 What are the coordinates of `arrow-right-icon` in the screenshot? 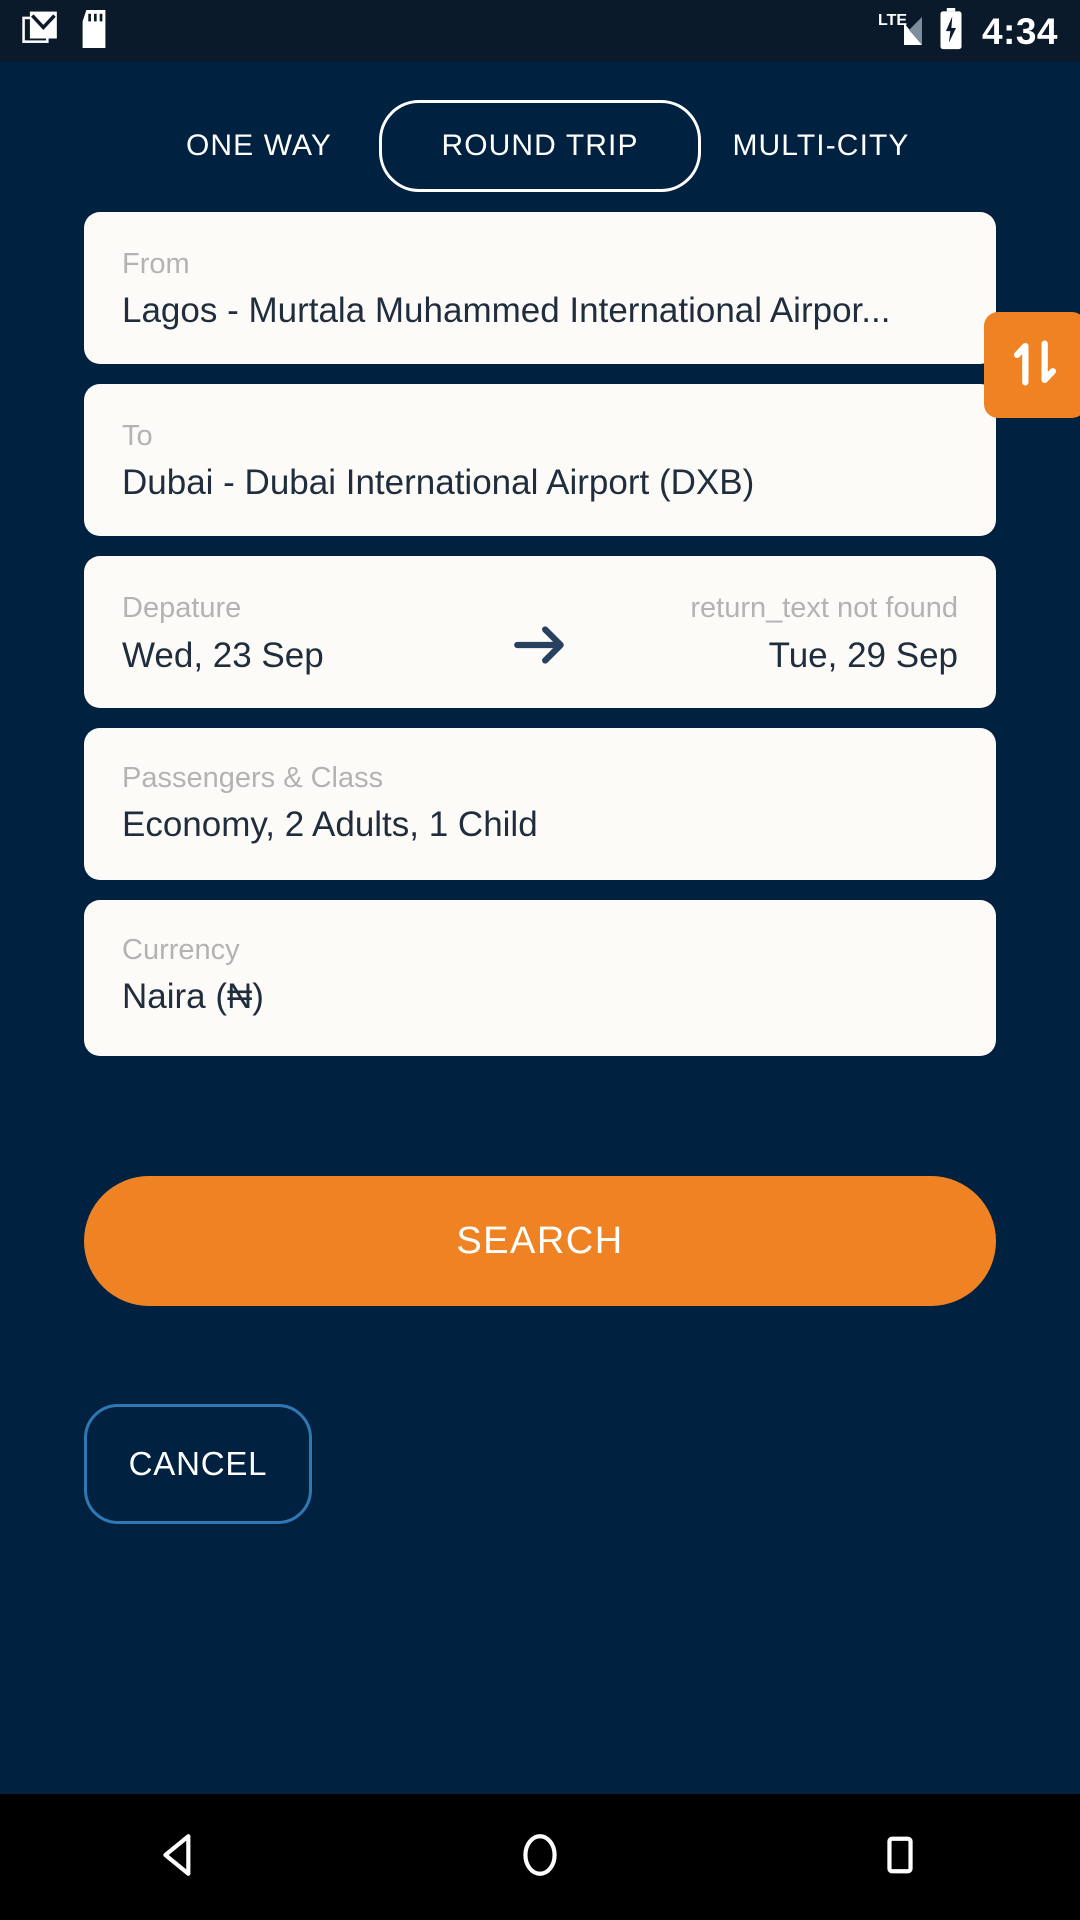 It's located at (540, 649).